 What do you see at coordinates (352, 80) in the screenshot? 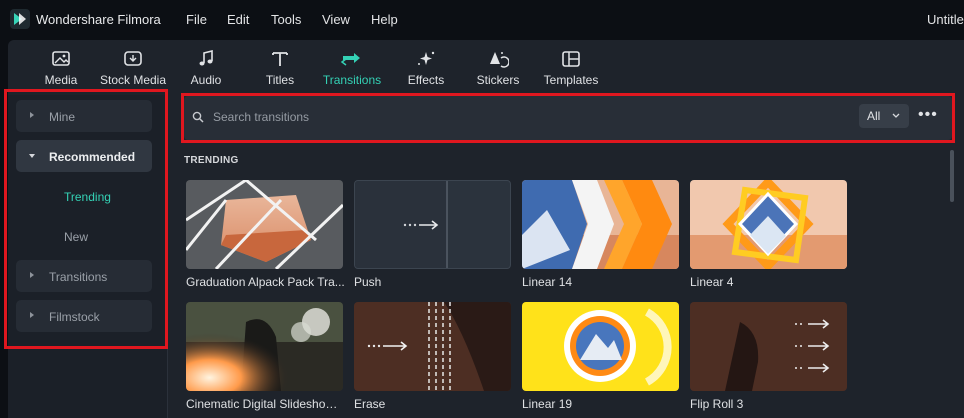
I see `tab-label: Transitions` at bounding box center [352, 80].